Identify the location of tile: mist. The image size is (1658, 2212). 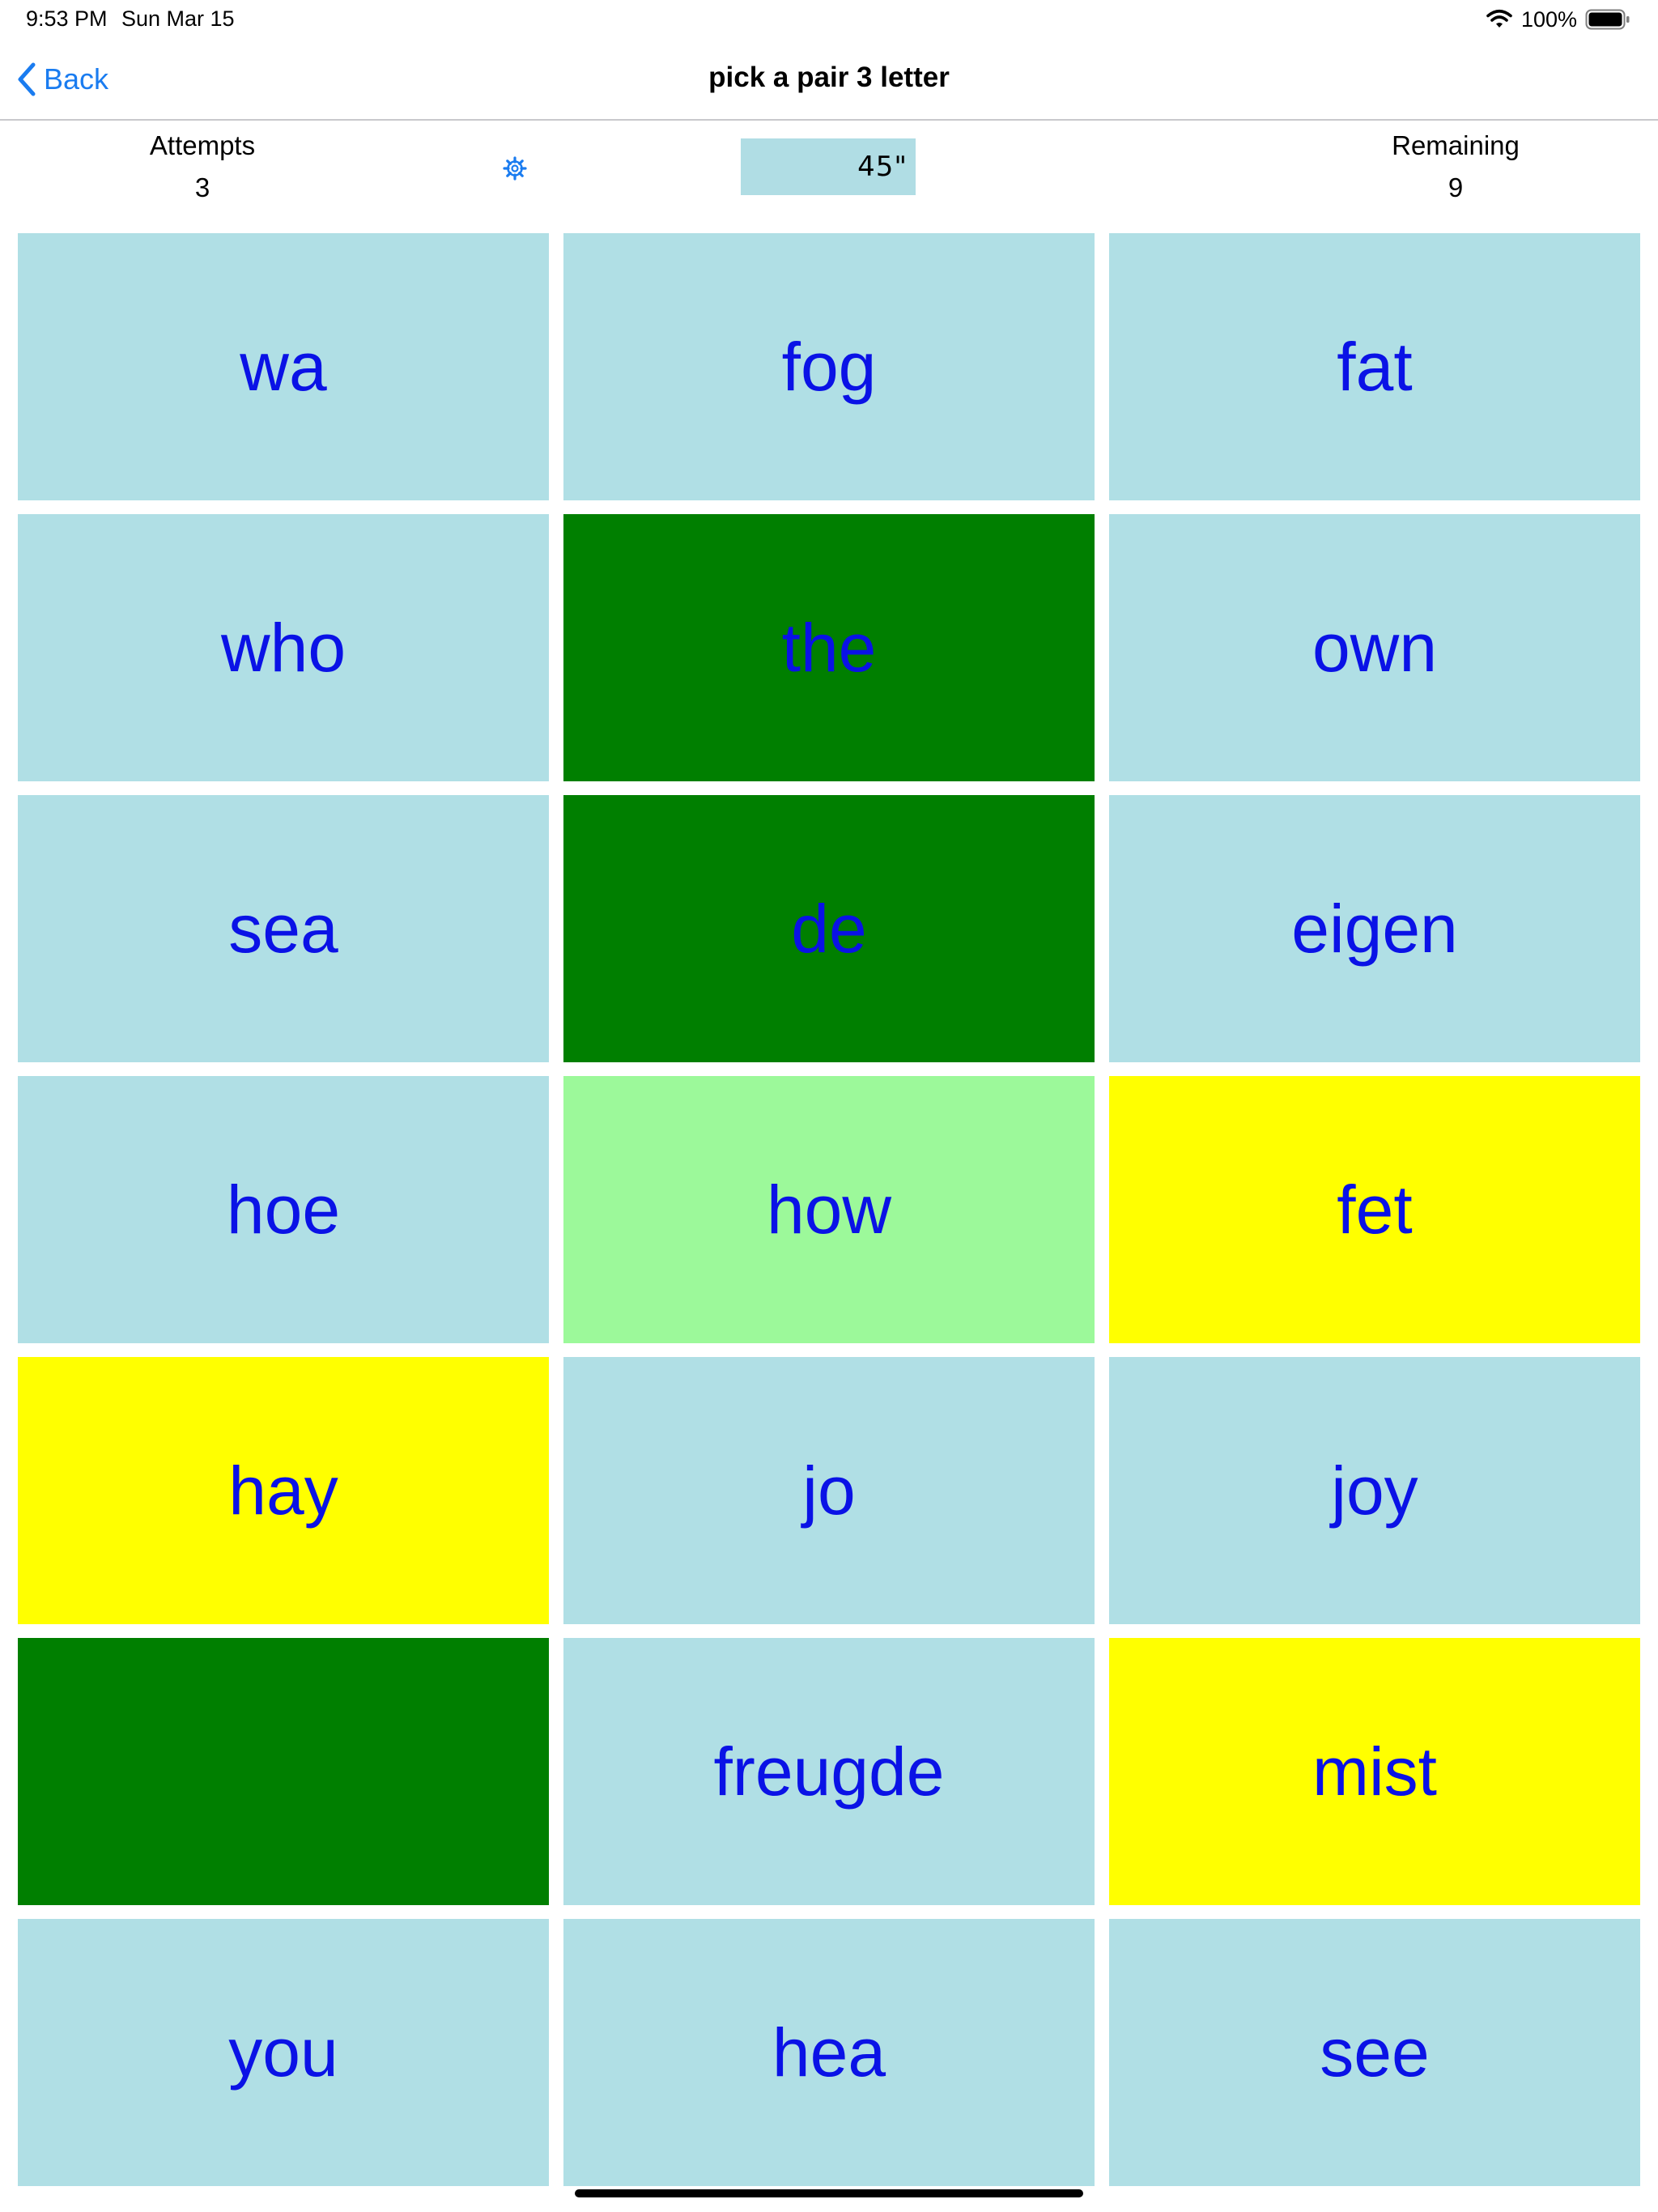
(1374, 1772).